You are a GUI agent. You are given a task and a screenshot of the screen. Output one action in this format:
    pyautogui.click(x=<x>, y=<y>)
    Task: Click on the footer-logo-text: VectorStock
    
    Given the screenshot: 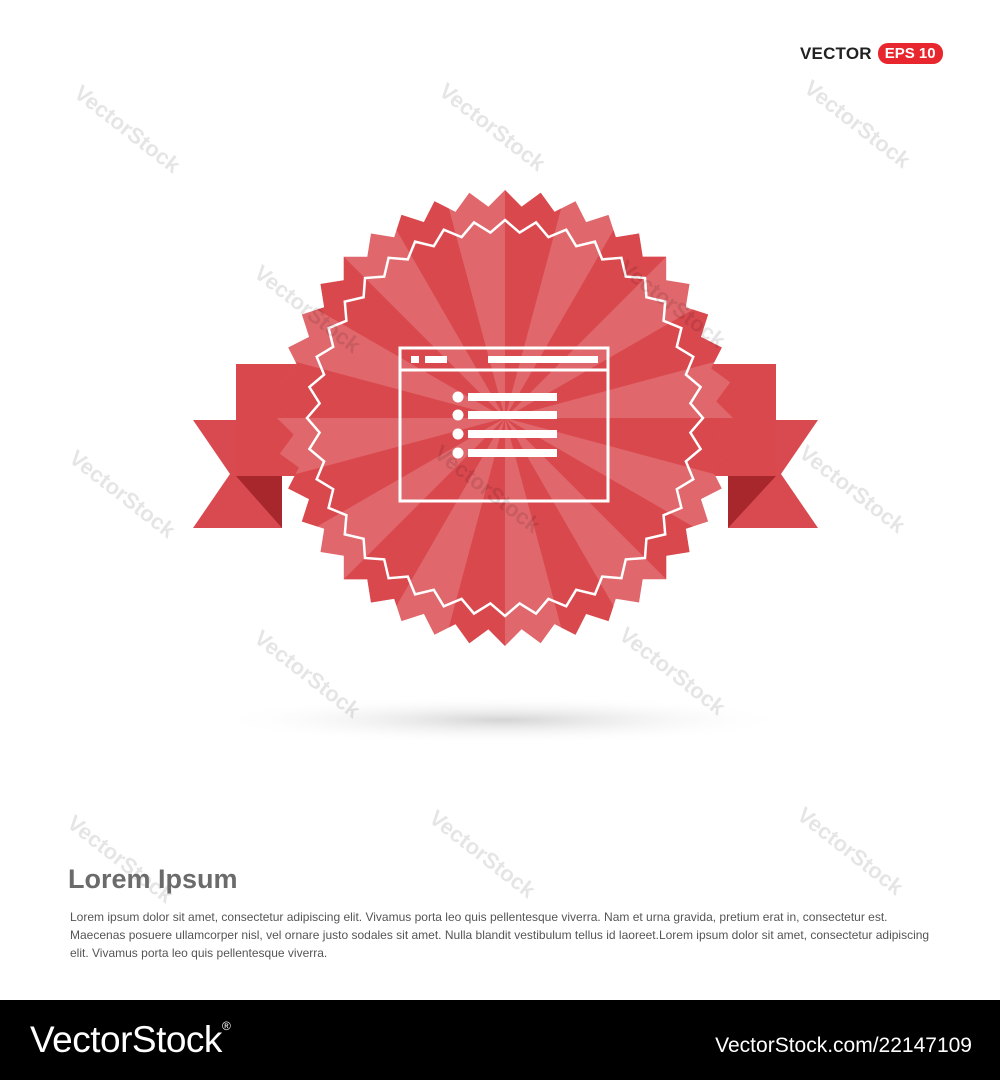 What is the action you would take?
    pyautogui.click(x=126, y=1039)
    